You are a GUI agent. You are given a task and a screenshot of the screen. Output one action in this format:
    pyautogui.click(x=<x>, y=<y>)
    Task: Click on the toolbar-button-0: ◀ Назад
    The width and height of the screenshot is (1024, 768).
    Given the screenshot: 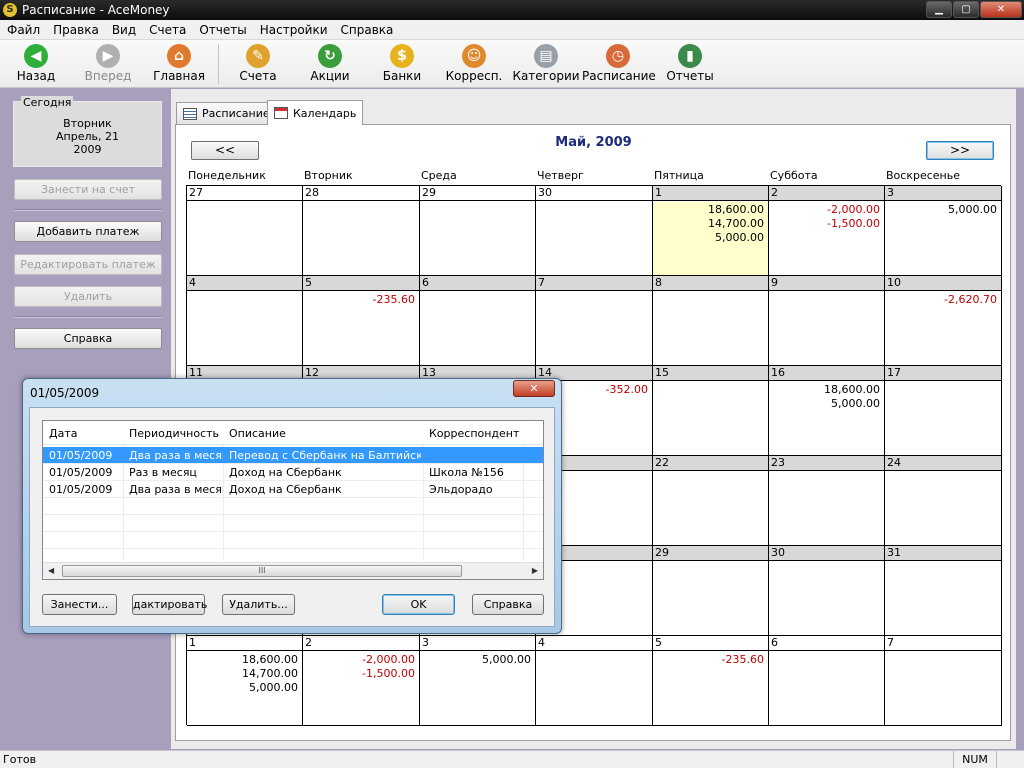 What is the action you would take?
    pyautogui.click(x=36, y=64)
    